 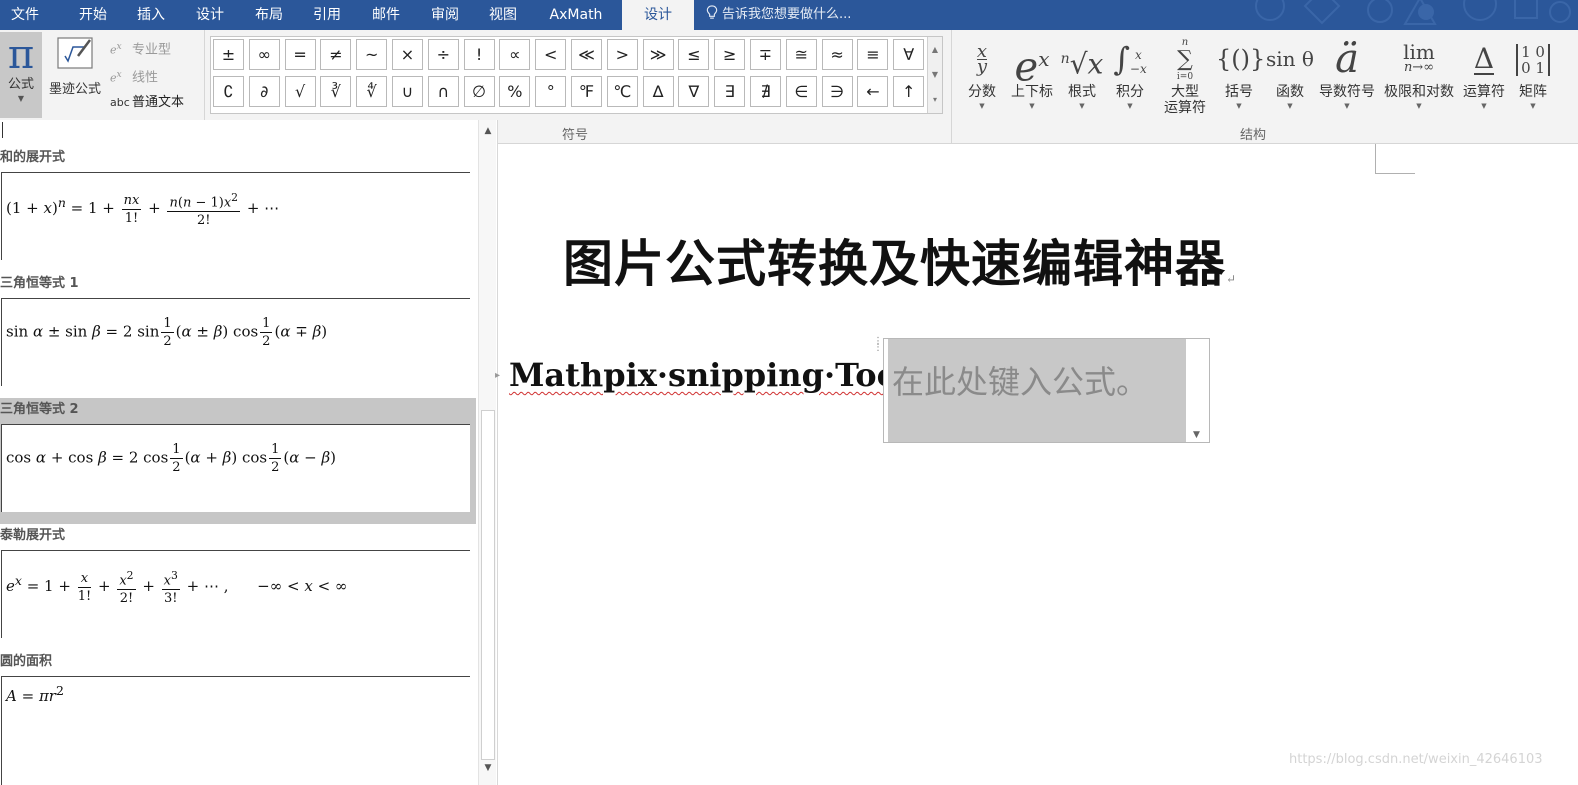 What do you see at coordinates (515, 91) in the screenshot?
I see `symbol-button: %` at bounding box center [515, 91].